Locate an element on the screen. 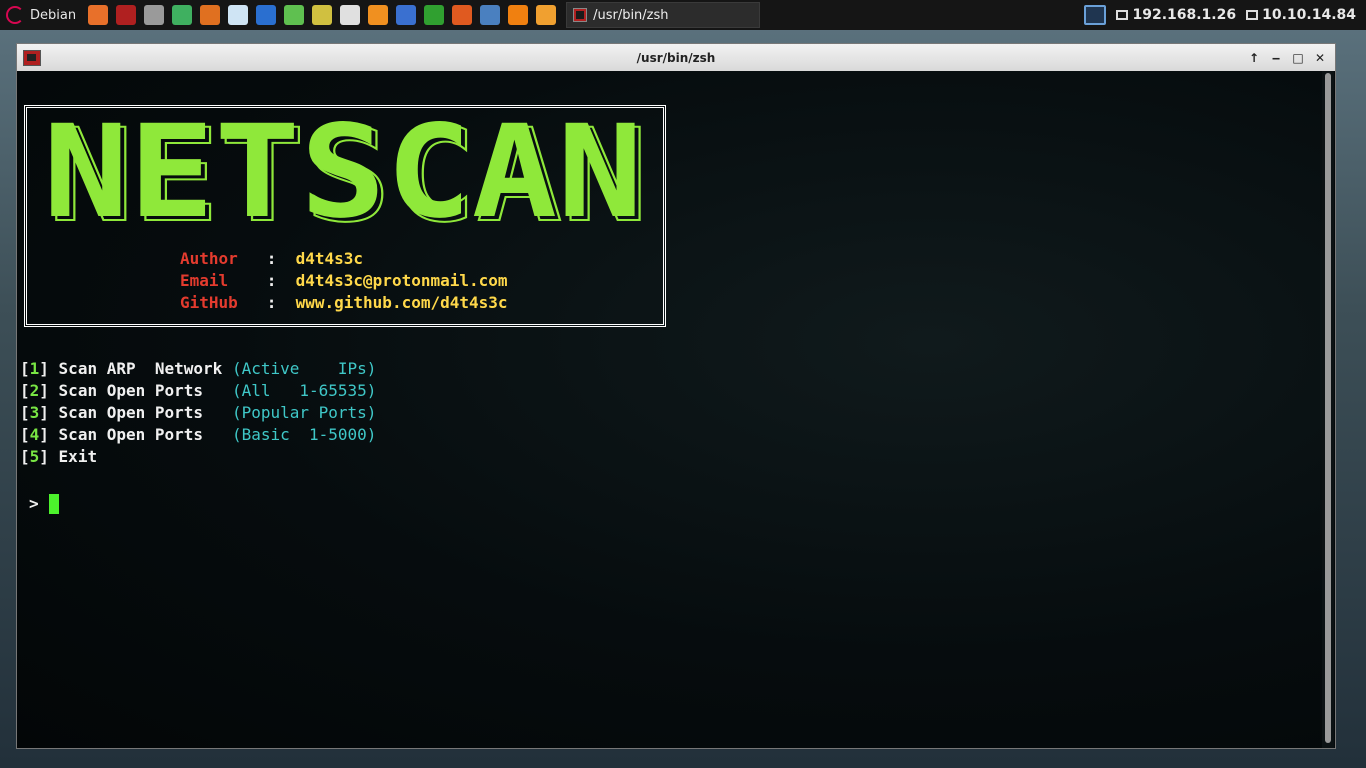 This screenshot has width=1366, height=768. start-menu-label: Debian is located at coordinates (53, 15).